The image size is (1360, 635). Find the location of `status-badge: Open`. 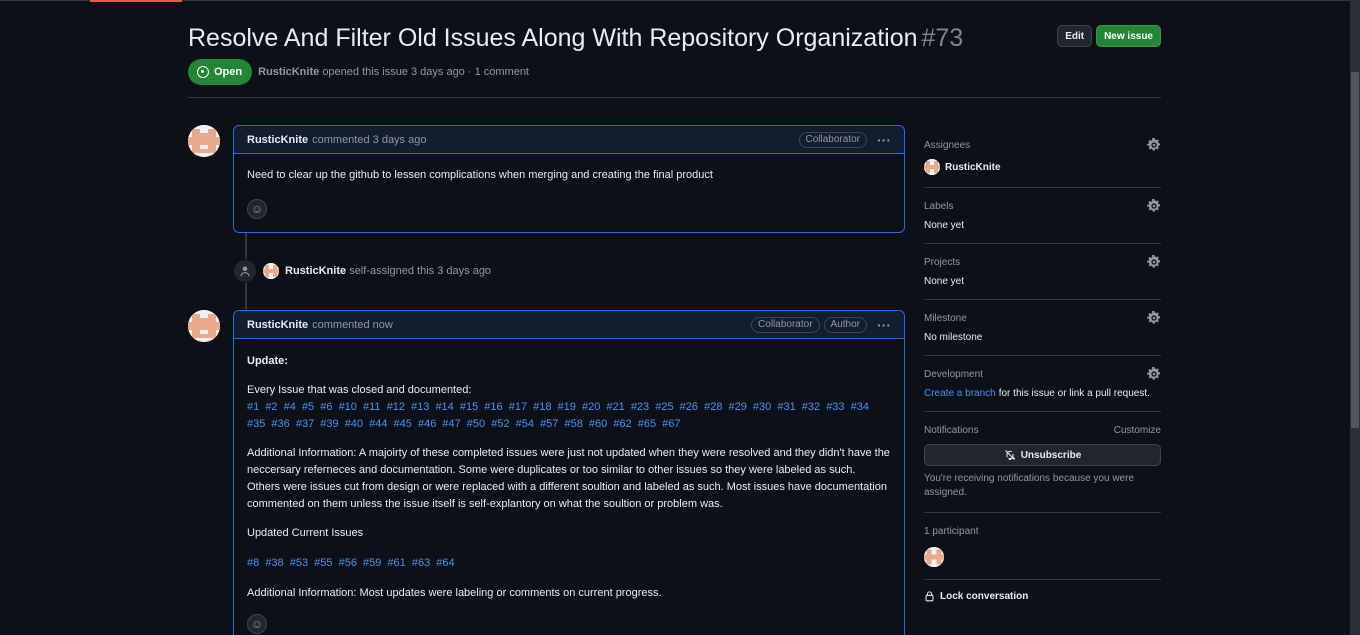

status-badge: Open is located at coordinates (220, 72).